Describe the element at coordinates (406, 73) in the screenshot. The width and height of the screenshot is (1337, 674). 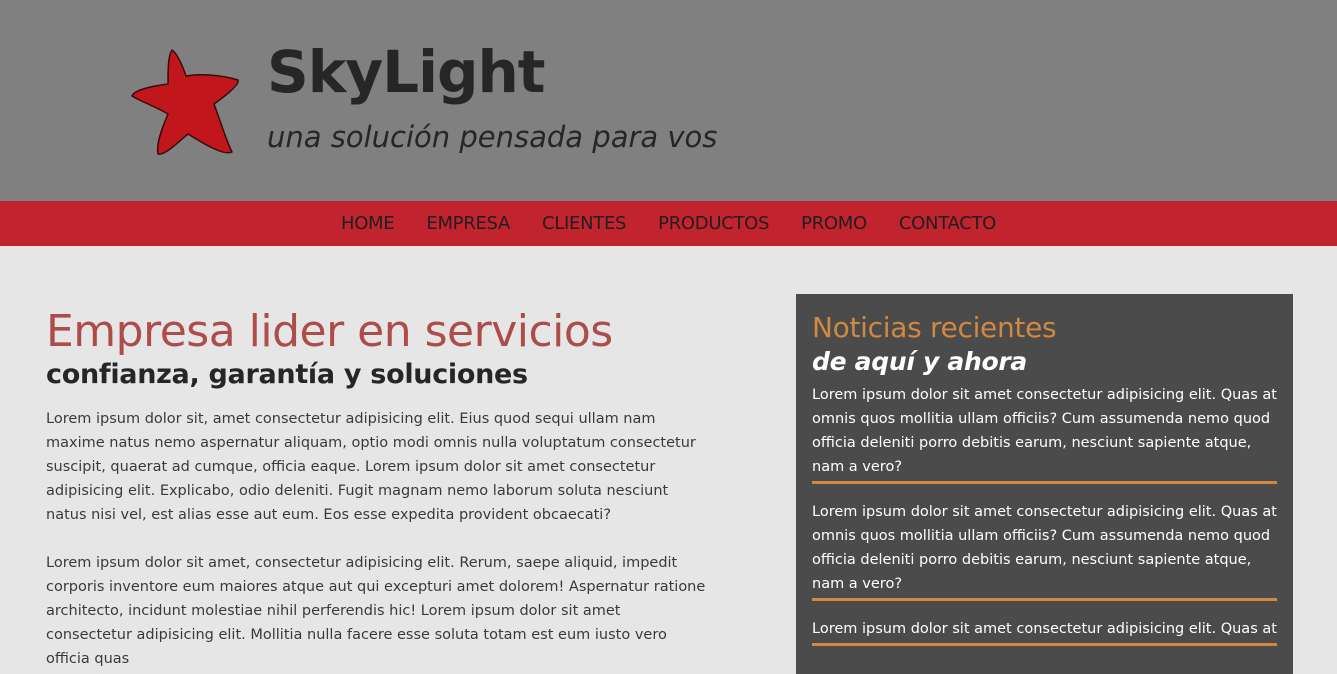
I see `site-title: SkyLight` at that location.